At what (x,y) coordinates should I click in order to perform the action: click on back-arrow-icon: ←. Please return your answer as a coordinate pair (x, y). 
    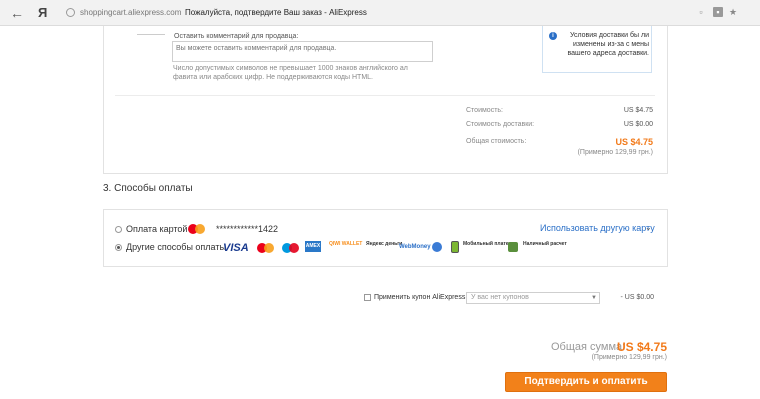
    Looking at the image, I should click on (17, 13).